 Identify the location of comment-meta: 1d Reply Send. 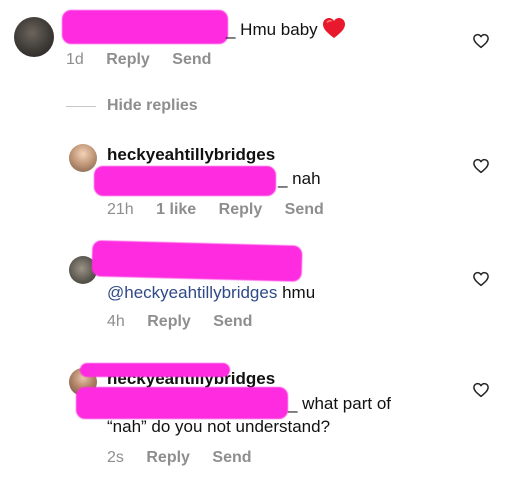
(138, 60).